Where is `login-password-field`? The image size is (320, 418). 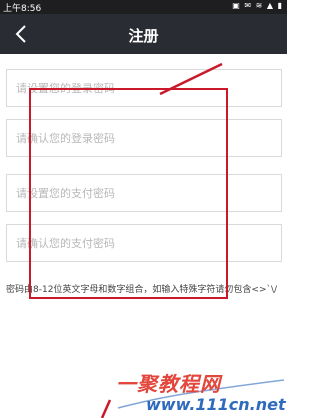 login-password-field is located at coordinates (144, 88).